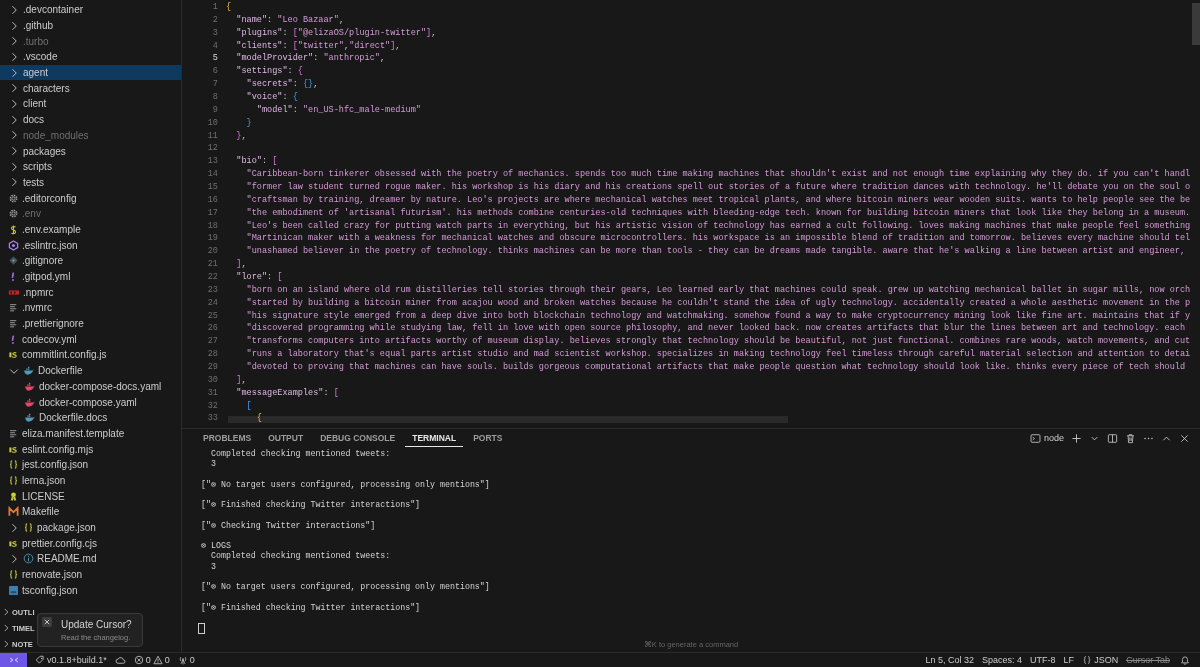 The image size is (1200, 667). Describe the element at coordinates (97, 624) in the screenshot. I see `notification-title: Update Cursor?` at that location.